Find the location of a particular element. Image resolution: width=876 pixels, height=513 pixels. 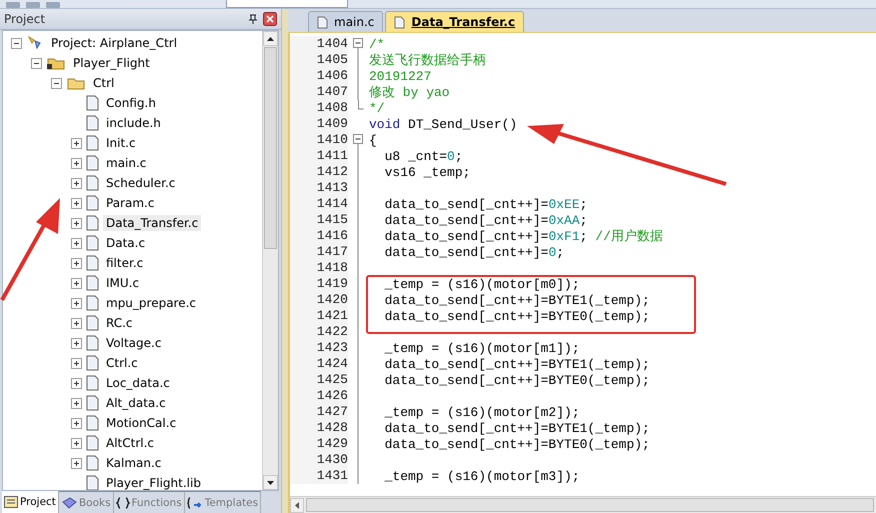

line-number: 1412 is located at coordinates (319, 172).